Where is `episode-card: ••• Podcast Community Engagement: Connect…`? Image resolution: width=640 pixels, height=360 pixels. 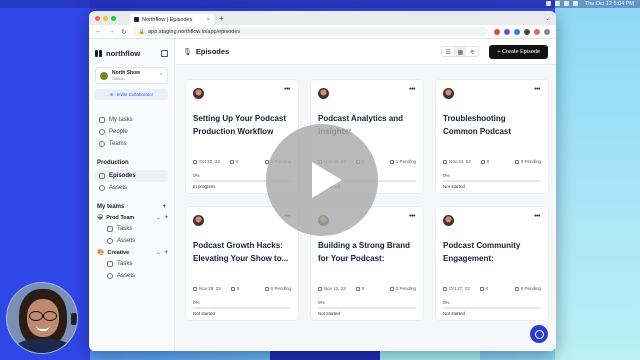 episode-card: ••• Podcast Community Engagement: Connect… is located at coordinates (492, 263).